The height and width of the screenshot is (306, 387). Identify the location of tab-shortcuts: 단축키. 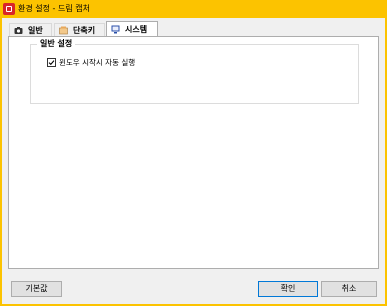
(79, 29).